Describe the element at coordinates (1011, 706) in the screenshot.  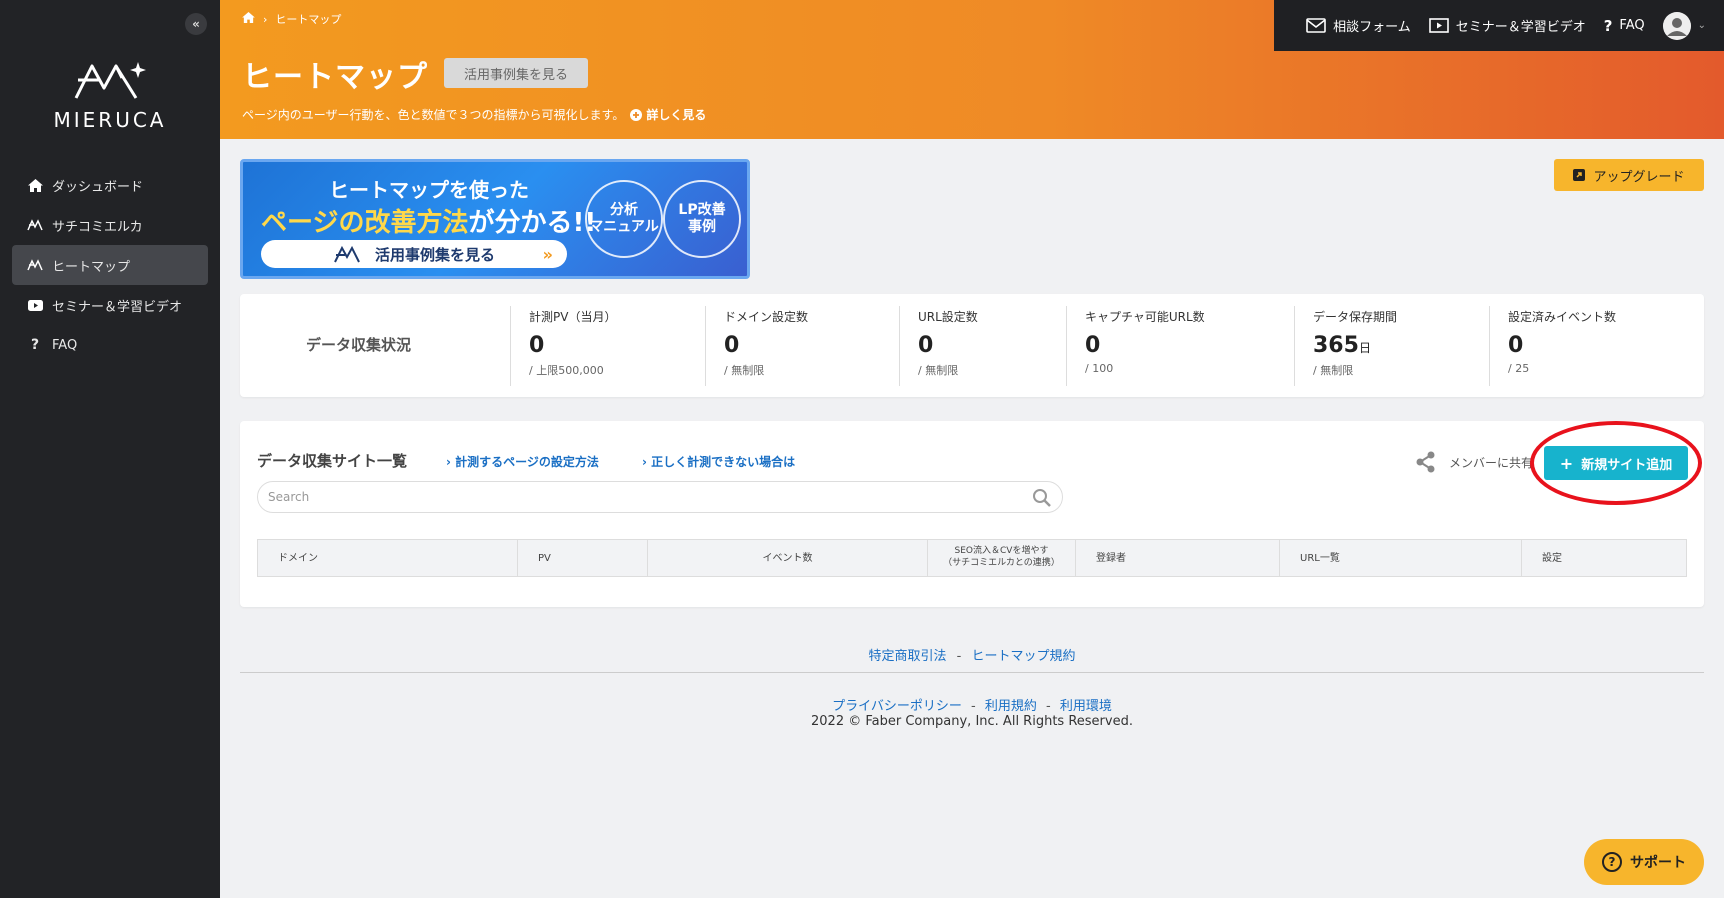
I see `terms-link: 利用規約` at that location.